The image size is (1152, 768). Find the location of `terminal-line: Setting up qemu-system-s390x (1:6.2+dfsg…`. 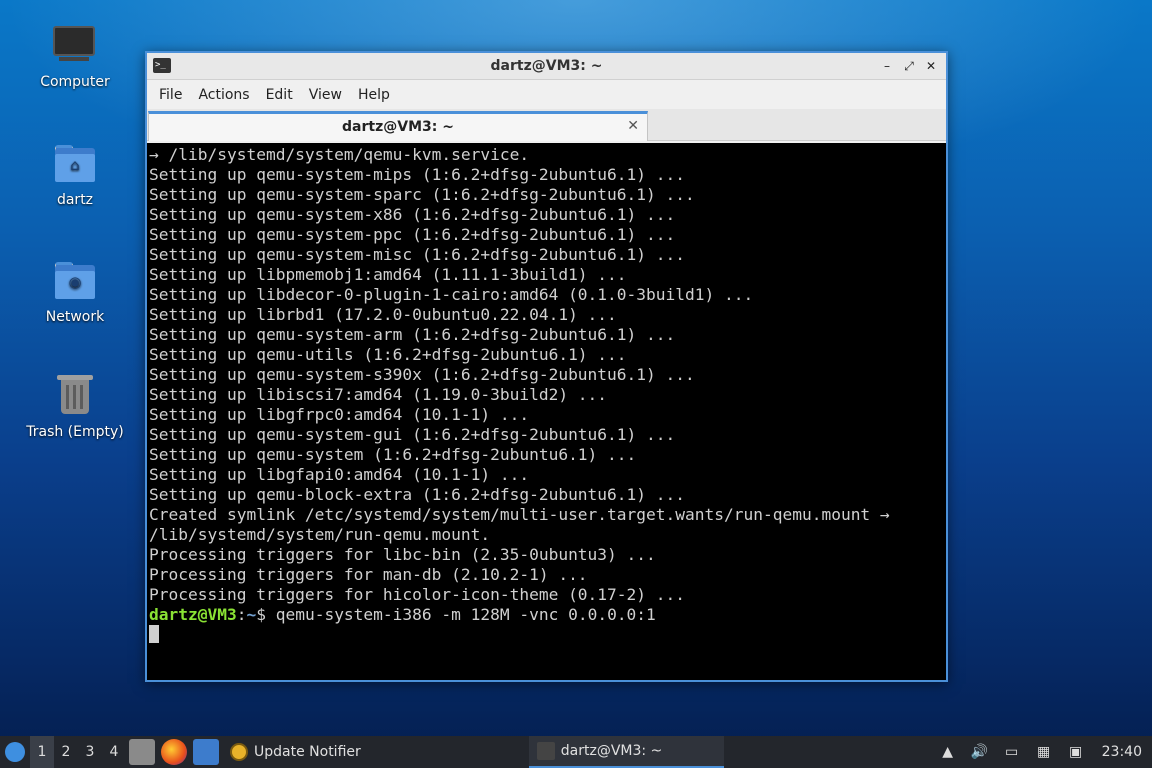

terminal-line: Setting up qemu-system-s390x (1:6.2+dfsg… is located at coordinates (422, 374).